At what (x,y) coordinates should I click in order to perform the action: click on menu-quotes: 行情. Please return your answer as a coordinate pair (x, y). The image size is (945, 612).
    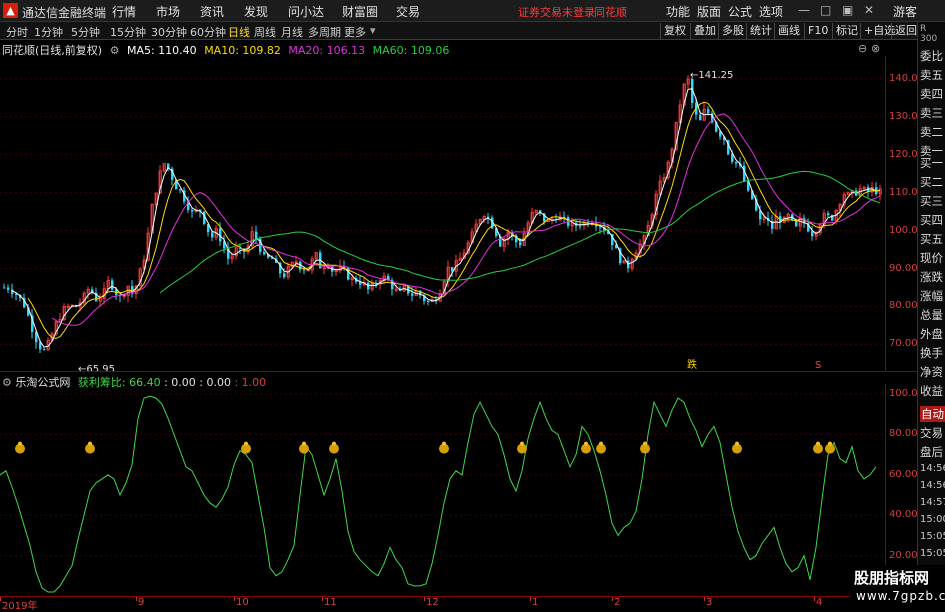
    Looking at the image, I should click on (124, 11).